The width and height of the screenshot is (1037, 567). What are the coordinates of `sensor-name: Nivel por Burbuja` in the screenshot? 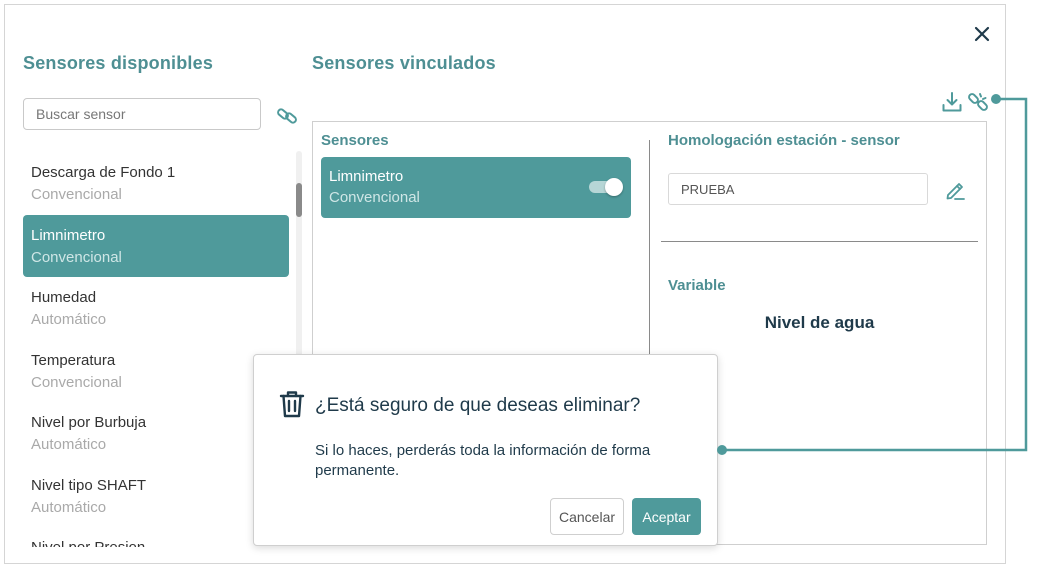 It's located at (89, 422).